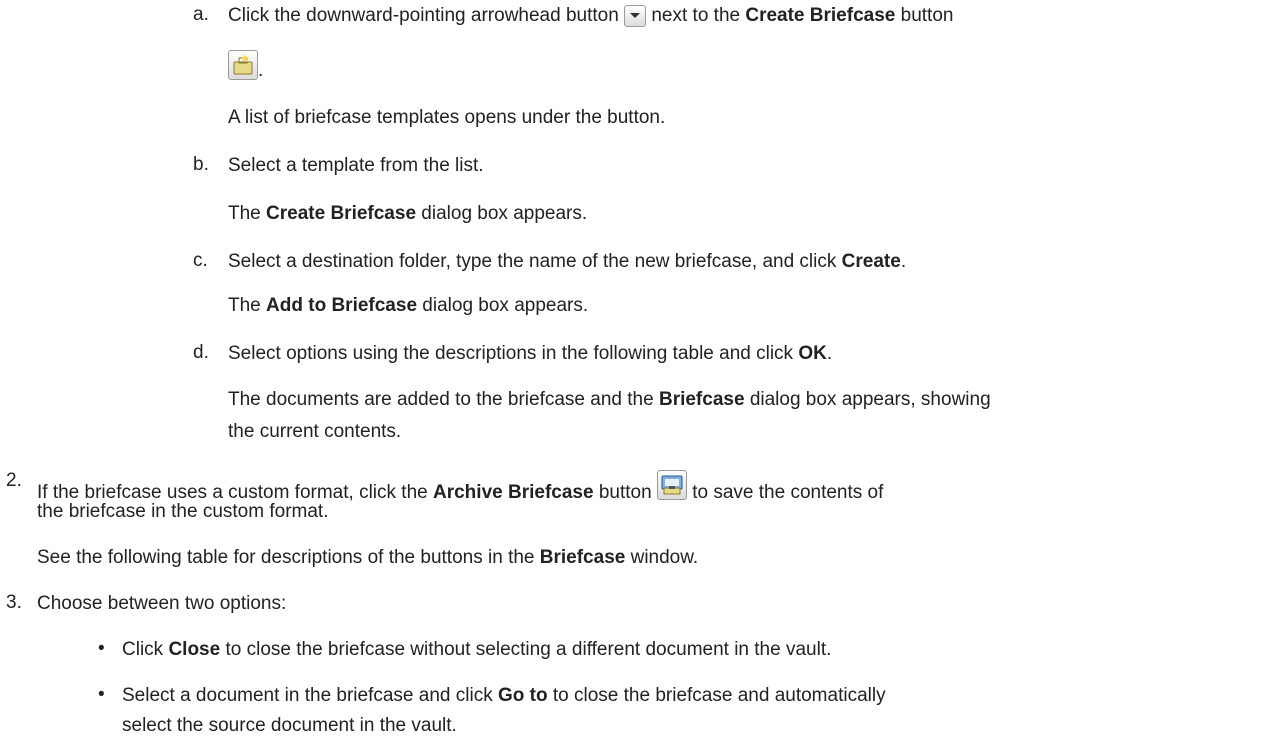 The height and width of the screenshot is (746, 1271). What do you see at coordinates (243, 65) in the screenshot?
I see `create-briefcase-icon` at bounding box center [243, 65].